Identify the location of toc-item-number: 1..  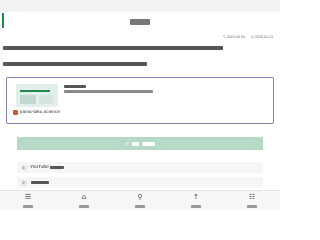
(24, 167).